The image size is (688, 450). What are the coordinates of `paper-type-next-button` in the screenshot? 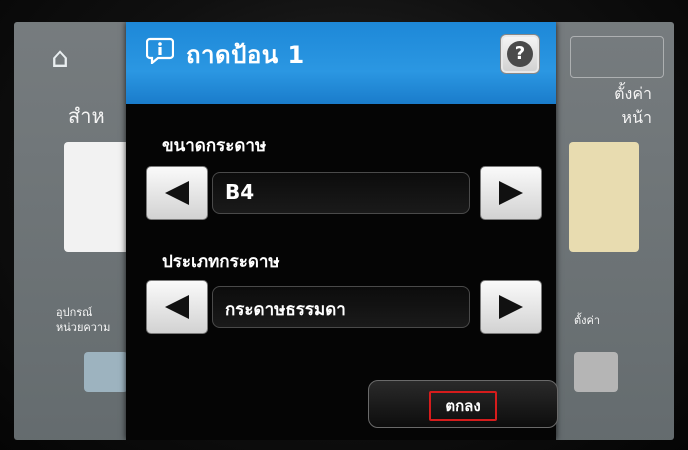 It's located at (511, 307).